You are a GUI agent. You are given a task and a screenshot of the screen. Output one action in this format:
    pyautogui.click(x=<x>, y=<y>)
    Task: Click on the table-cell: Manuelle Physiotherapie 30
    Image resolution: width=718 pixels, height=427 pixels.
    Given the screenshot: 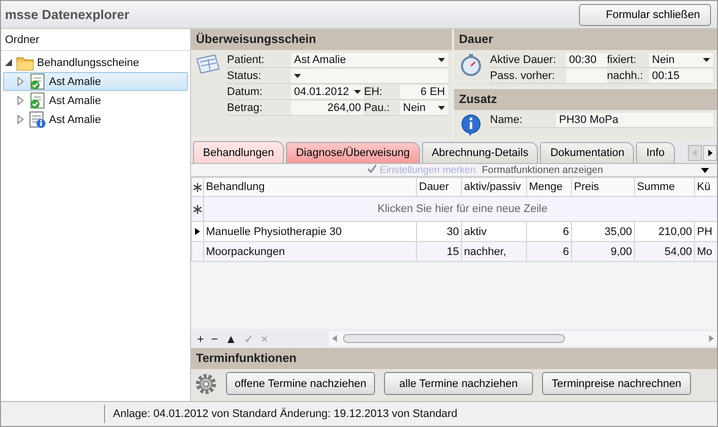 What is the action you would take?
    pyautogui.click(x=310, y=232)
    